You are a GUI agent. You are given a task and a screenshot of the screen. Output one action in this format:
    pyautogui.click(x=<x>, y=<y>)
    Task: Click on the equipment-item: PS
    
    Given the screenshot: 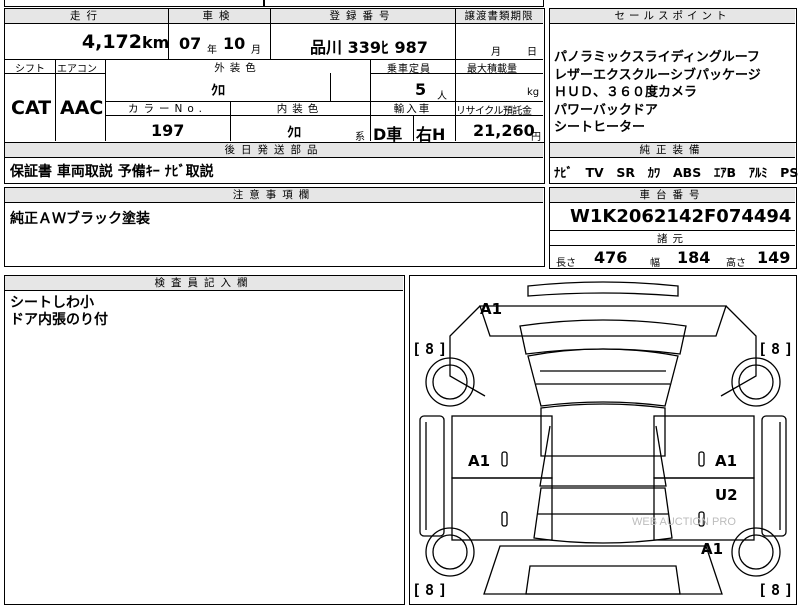 What is the action you would take?
    pyautogui.click(x=789, y=172)
    